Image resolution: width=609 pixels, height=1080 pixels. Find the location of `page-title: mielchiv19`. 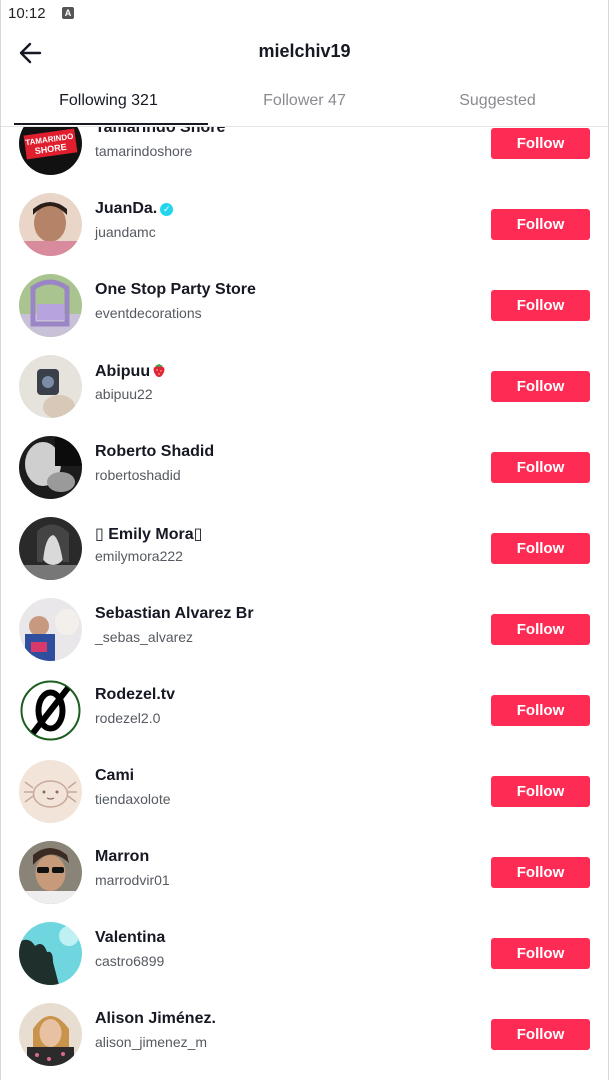

page-title: mielchiv19 is located at coordinates (304, 51).